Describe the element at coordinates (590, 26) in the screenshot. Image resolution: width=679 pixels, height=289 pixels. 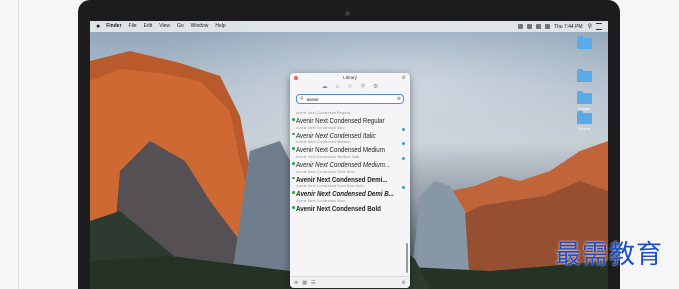
I see `spotlight-icon: ⚲` at that location.